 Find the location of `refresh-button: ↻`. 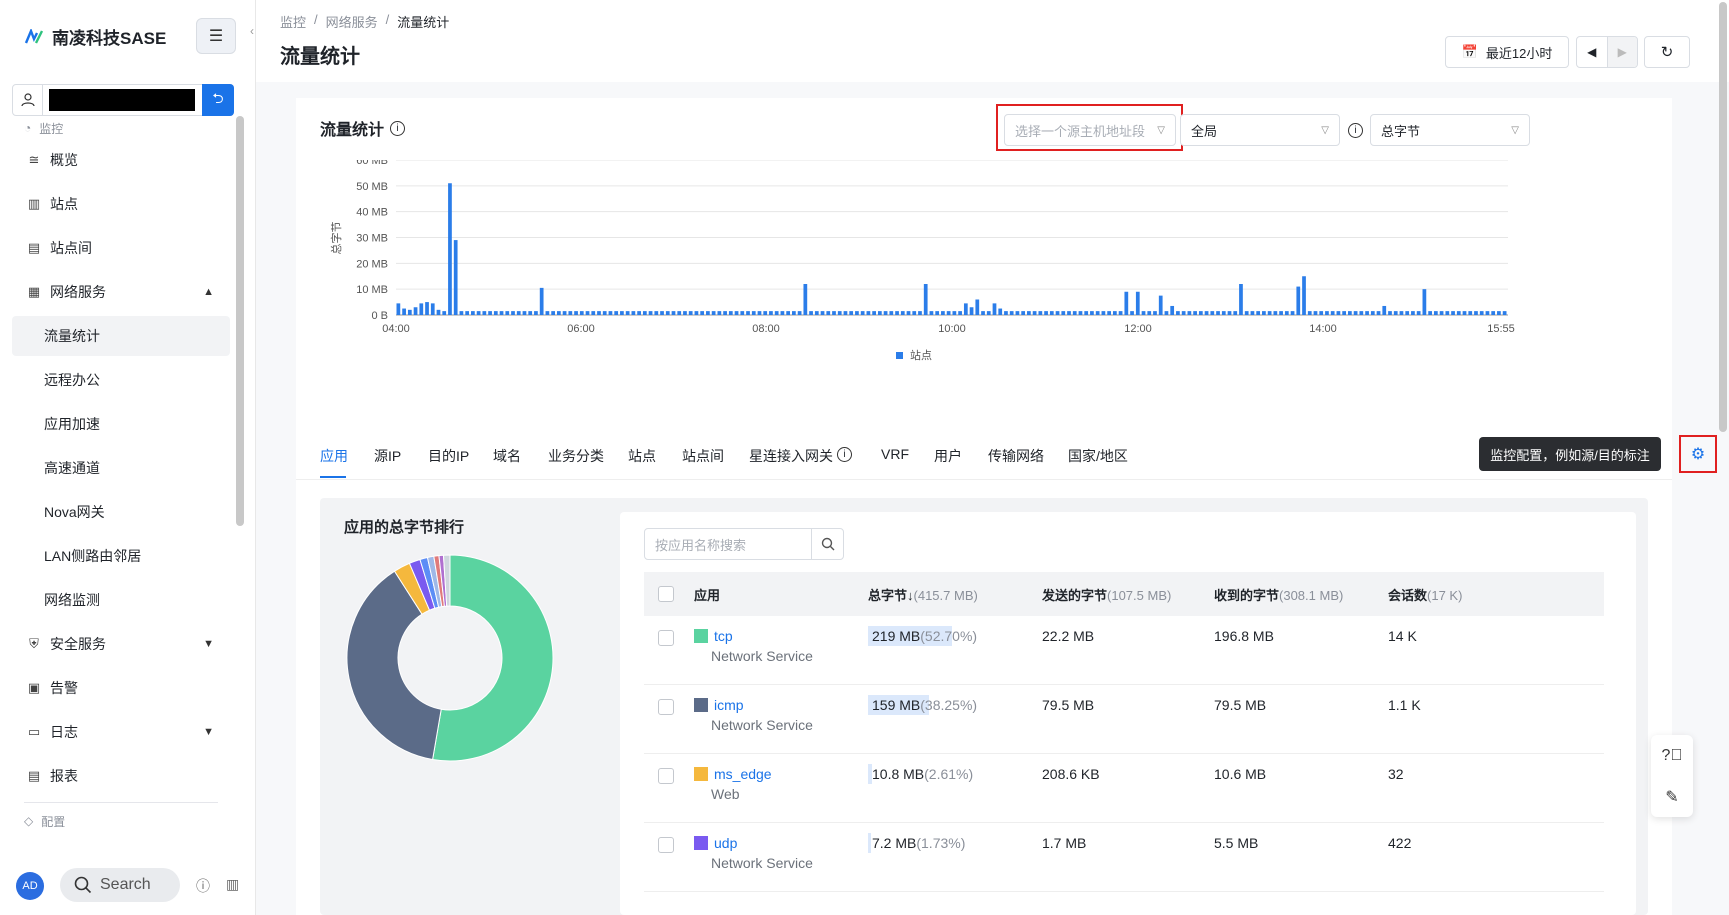

refresh-button: ↻ is located at coordinates (1667, 52).